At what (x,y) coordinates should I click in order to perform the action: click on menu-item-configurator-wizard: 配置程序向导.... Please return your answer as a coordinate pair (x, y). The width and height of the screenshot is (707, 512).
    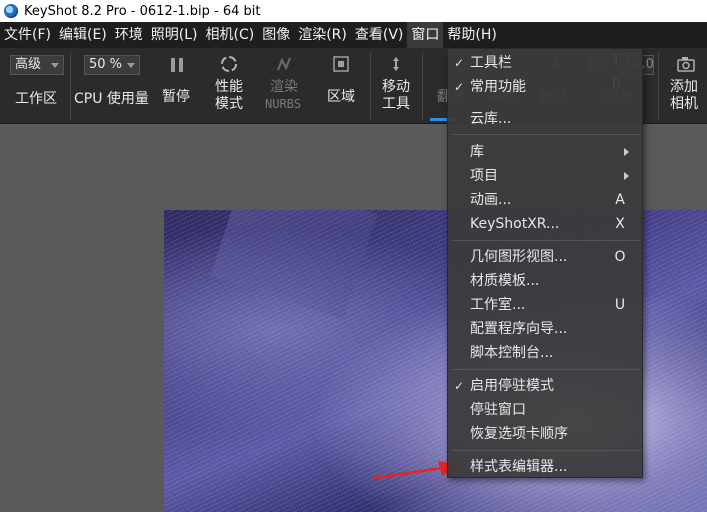
    Looking at the image, I should click on (546, 329).